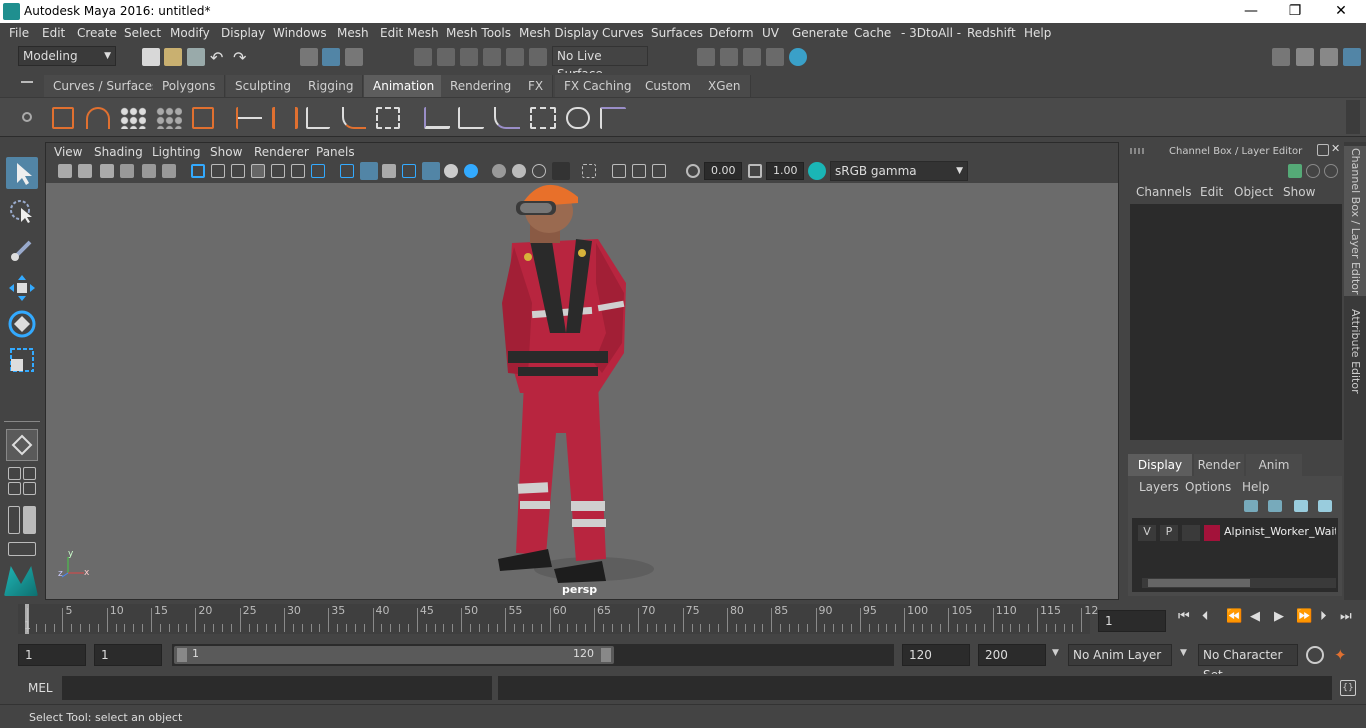  I want to click on go-to-end-icon: ⏭, so click(1346, 616).